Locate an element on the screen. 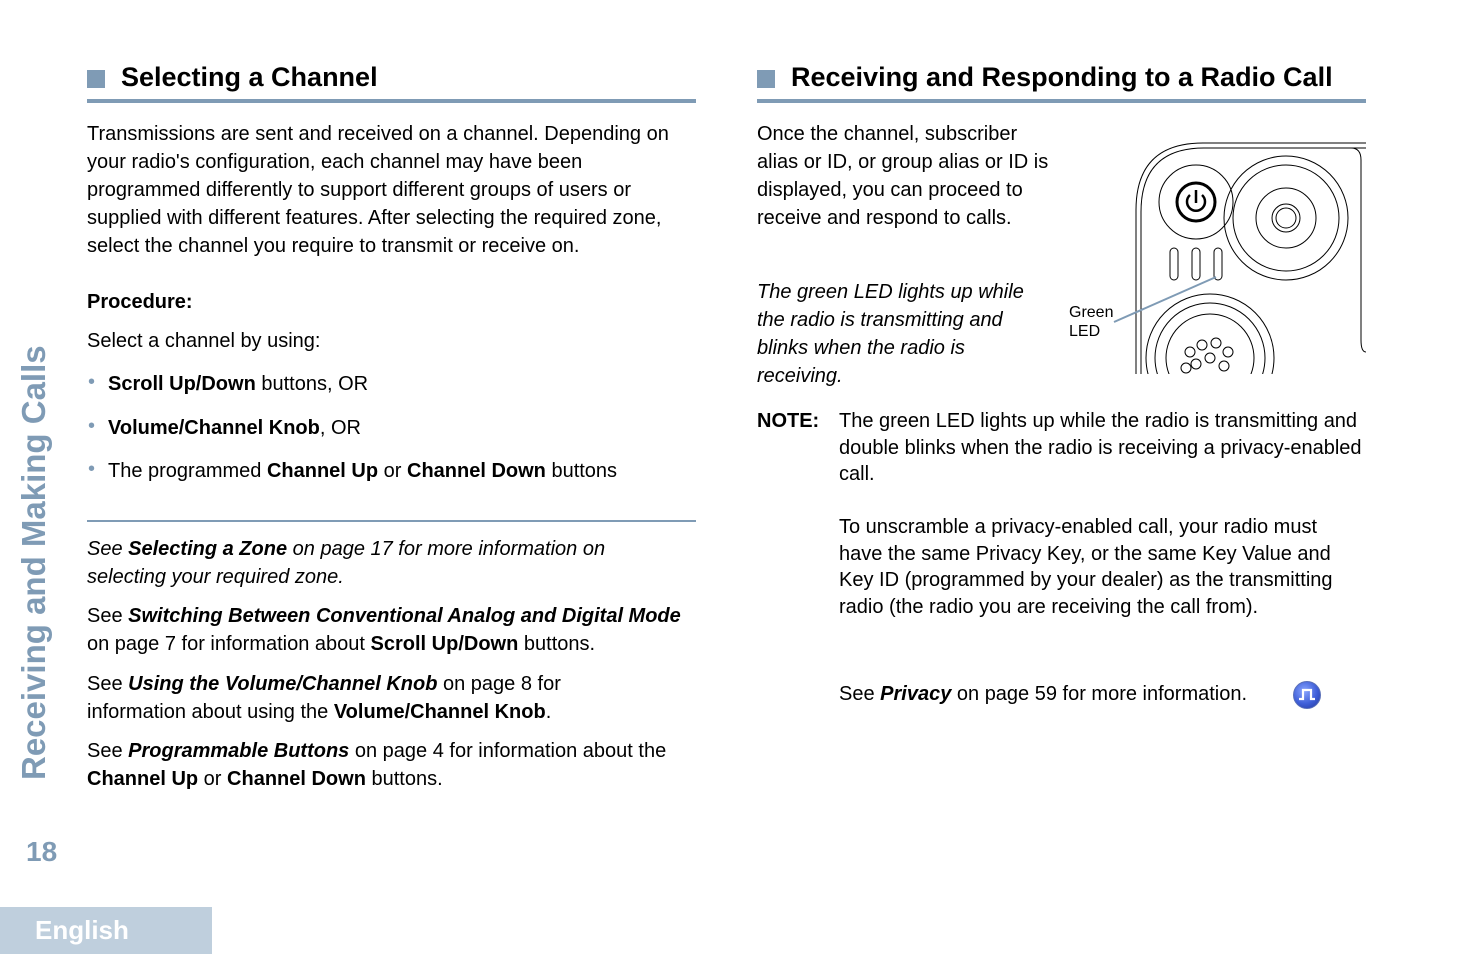 This screenshot has height=954, width=1475. divider is located at coordinates (391, 521).